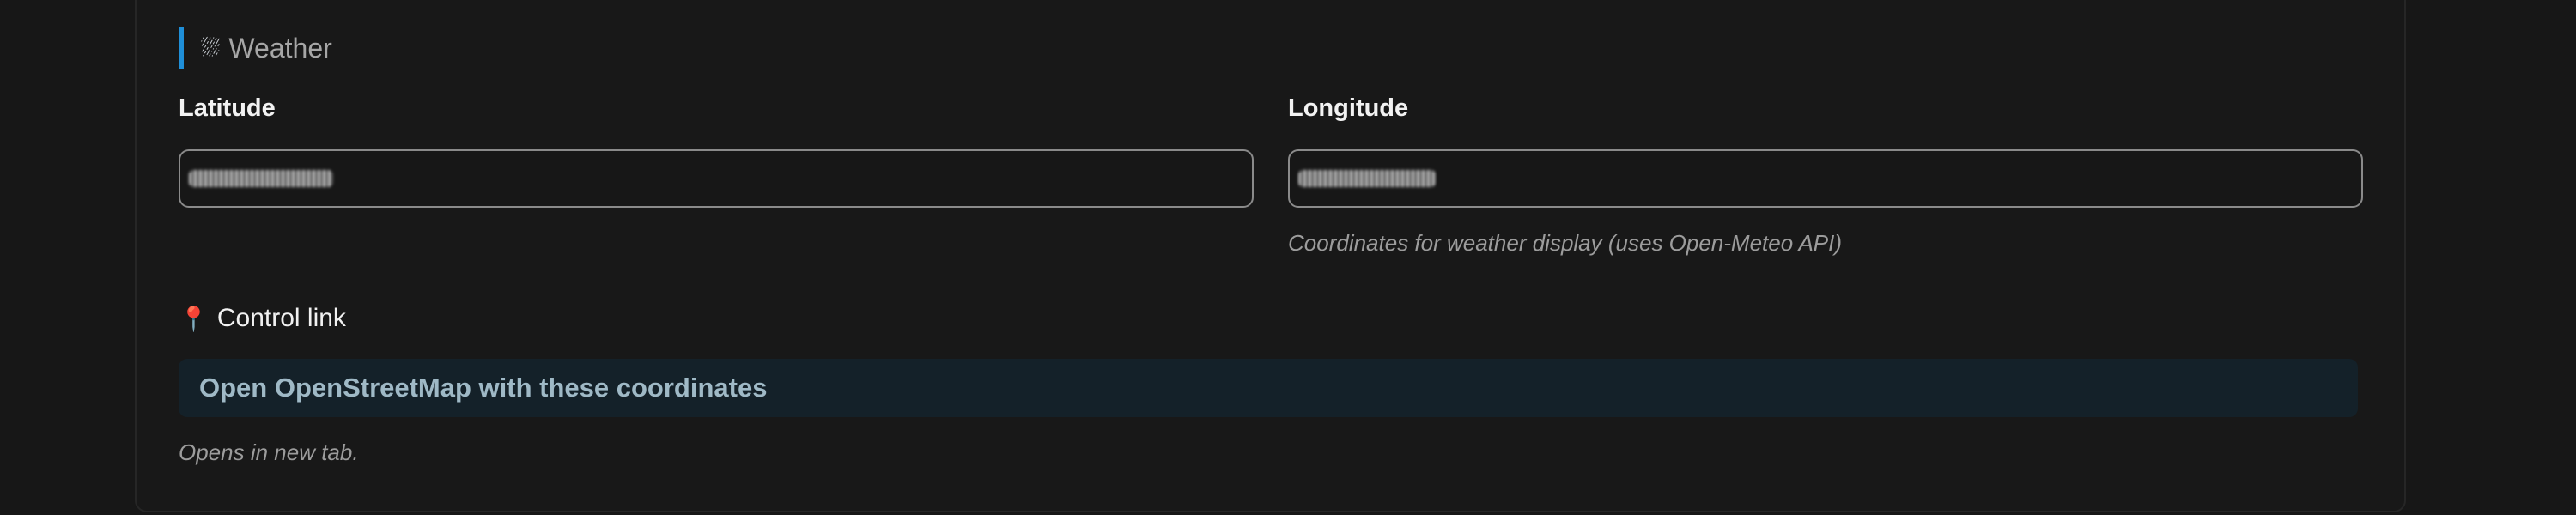 The image size is (2576, 515). Describe the element at coordinates (261, 178) in the screenshot. I see `latitude-blurred-value` at that location.